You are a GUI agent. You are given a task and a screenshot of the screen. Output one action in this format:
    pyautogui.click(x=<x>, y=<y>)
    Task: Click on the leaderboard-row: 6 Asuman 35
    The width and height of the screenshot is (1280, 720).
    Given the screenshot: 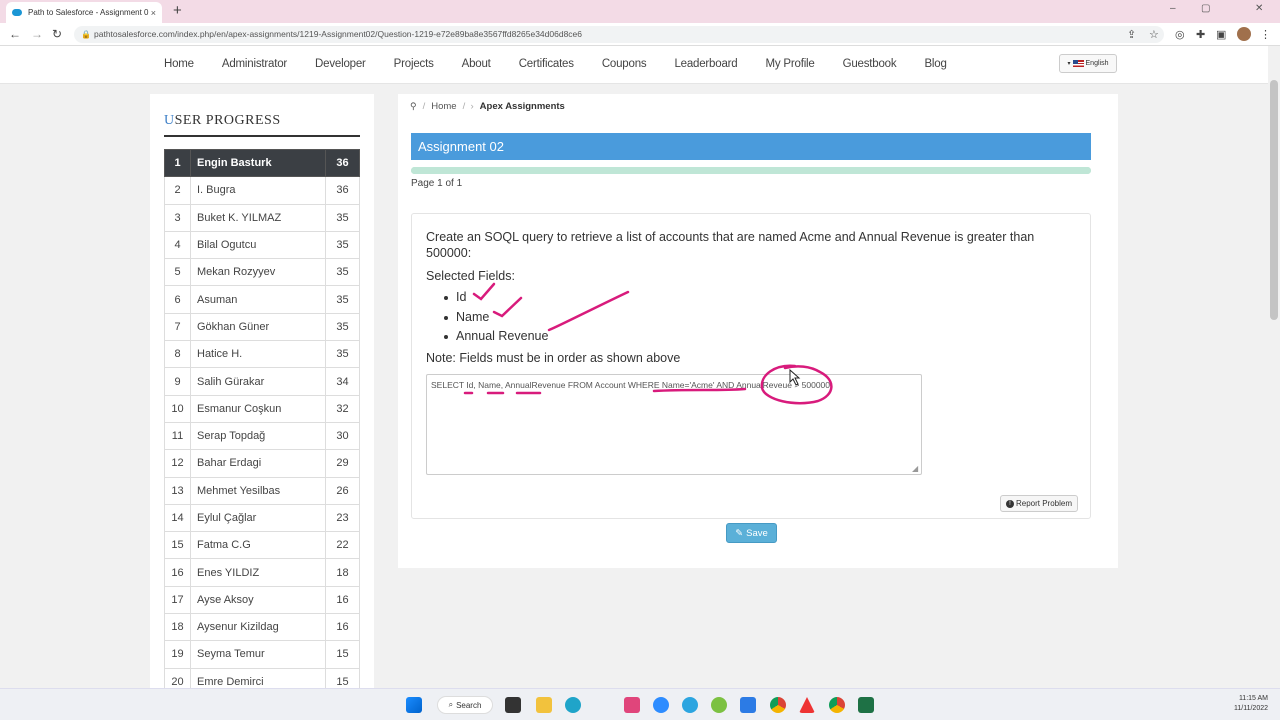 What is the action you would take?
    pyautogui.click(x=262, y=299)
    